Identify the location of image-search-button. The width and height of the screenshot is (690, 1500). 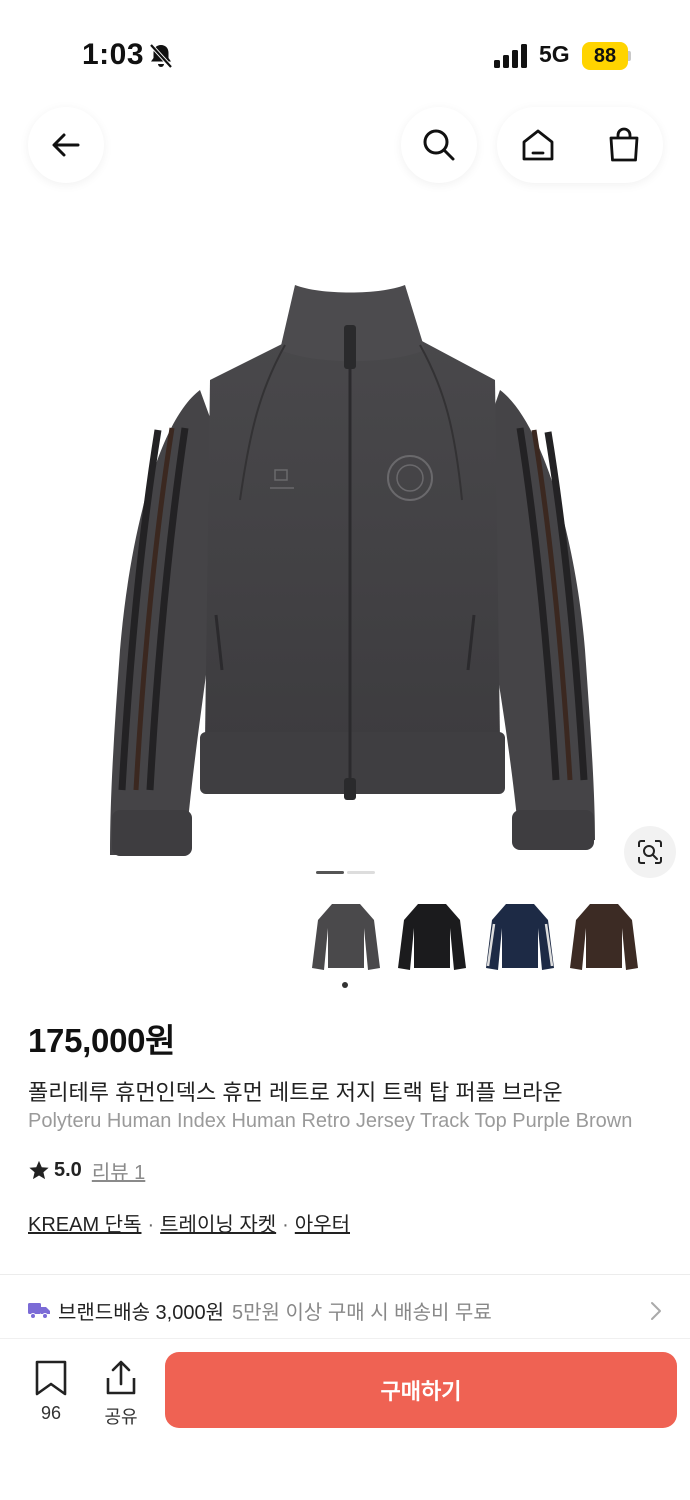
(650, 852).